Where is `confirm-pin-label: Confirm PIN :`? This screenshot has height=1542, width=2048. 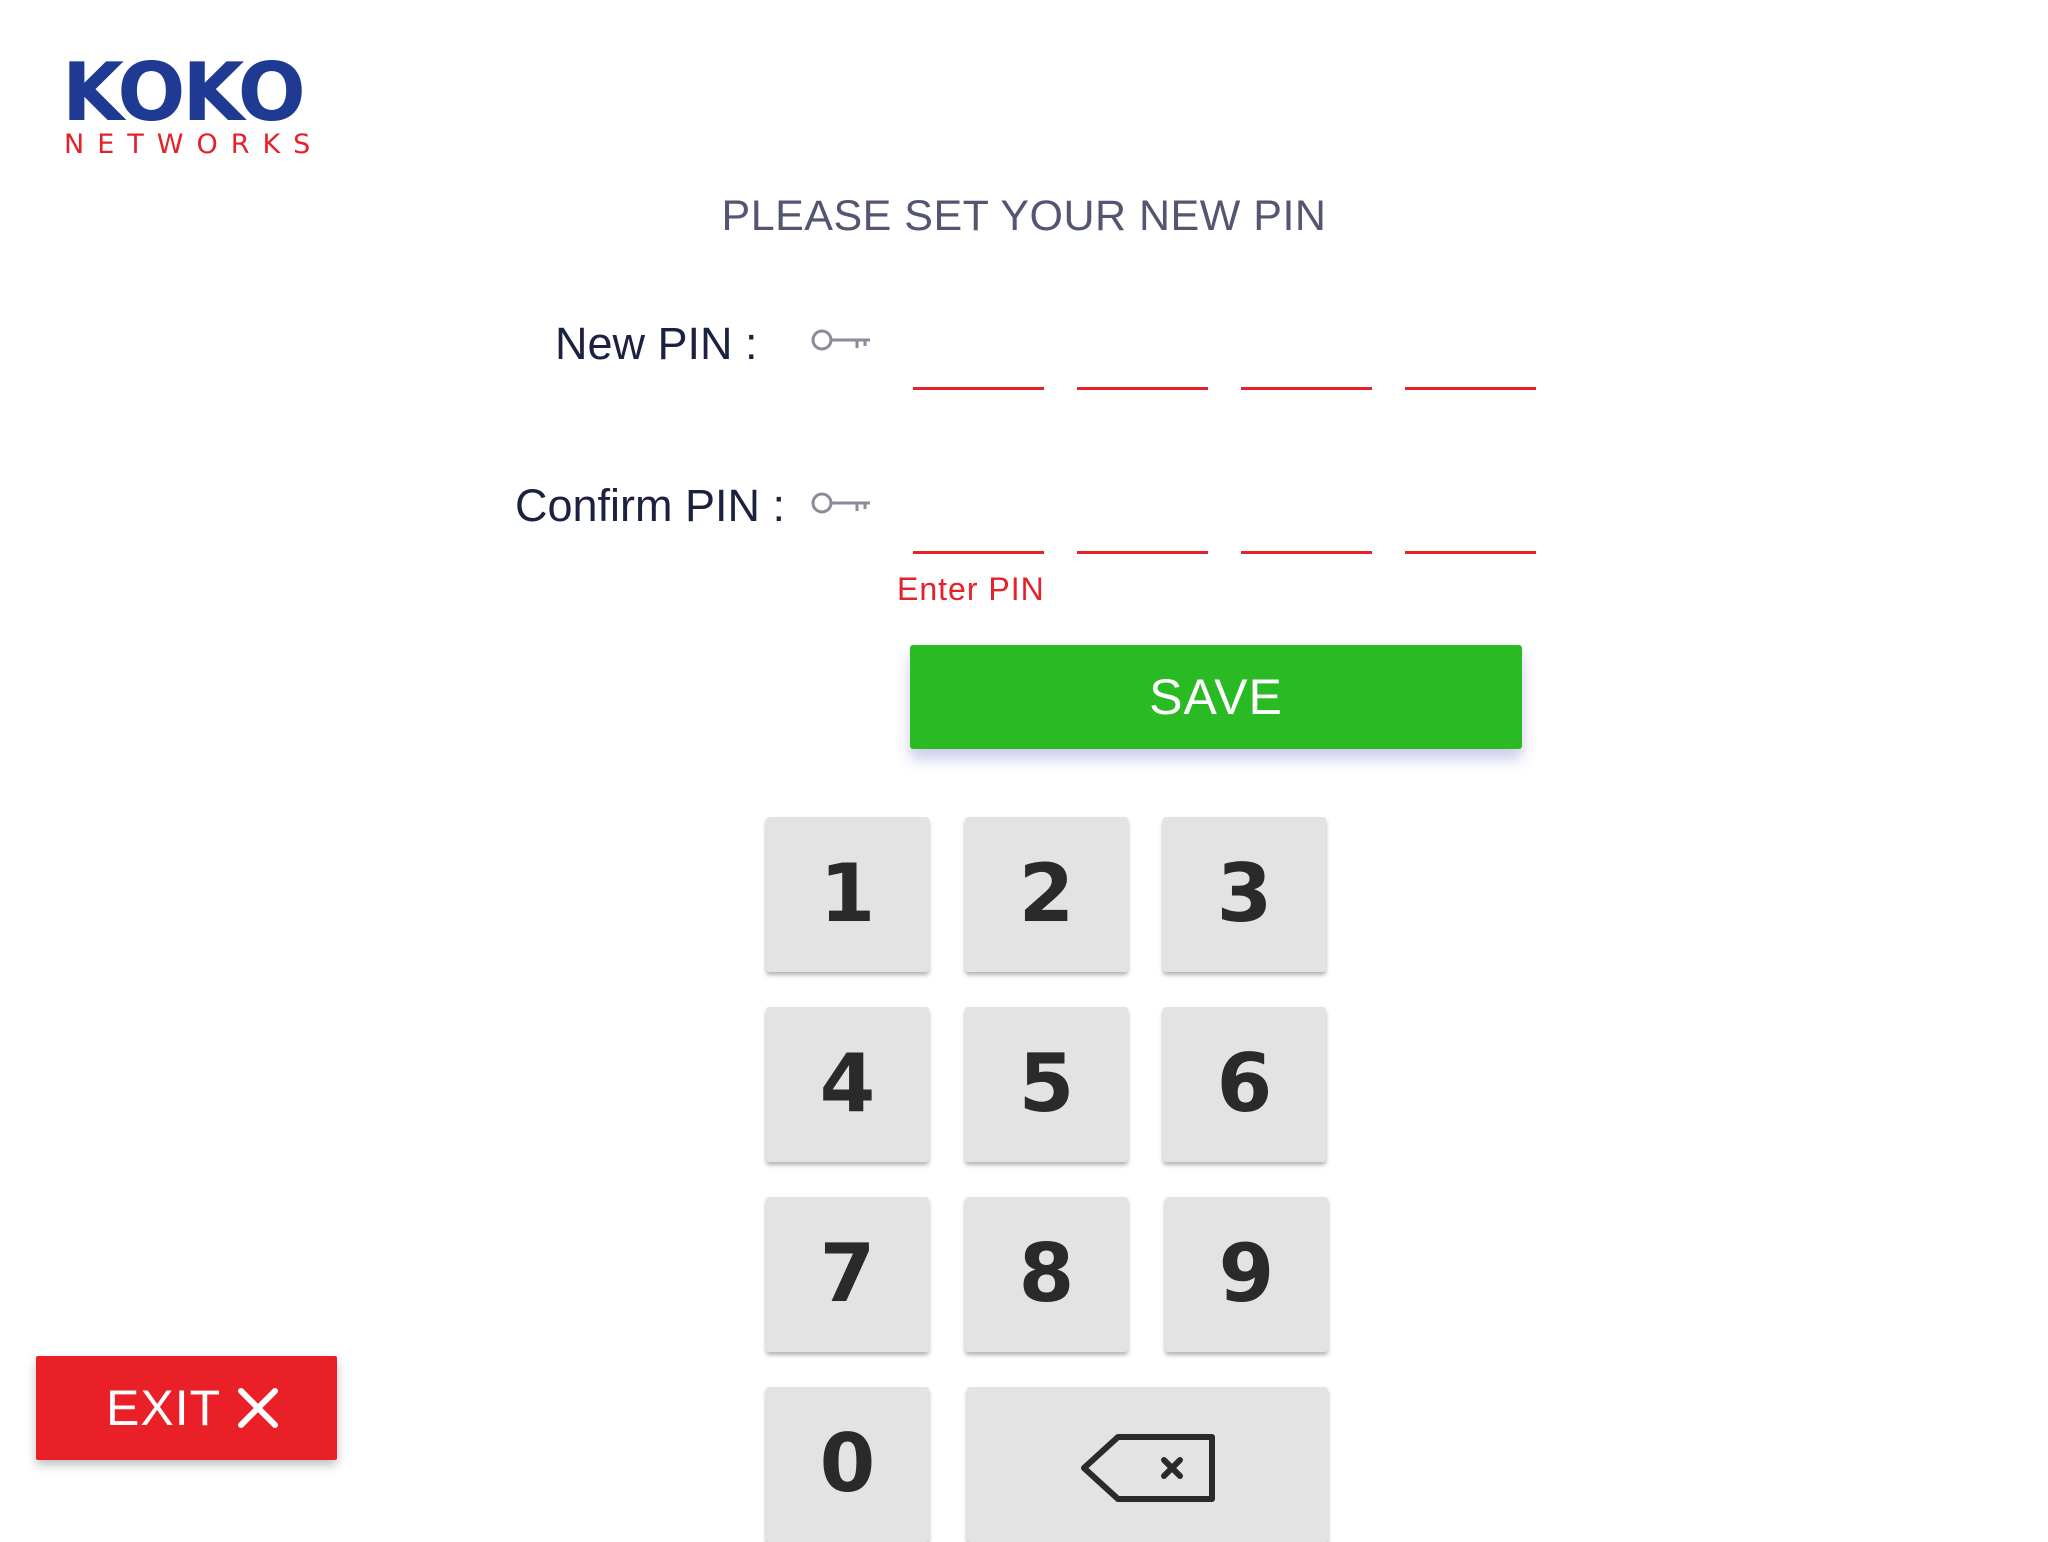
confirm-pin-label: Confirm PIN : is located at coordinates (650, 505).